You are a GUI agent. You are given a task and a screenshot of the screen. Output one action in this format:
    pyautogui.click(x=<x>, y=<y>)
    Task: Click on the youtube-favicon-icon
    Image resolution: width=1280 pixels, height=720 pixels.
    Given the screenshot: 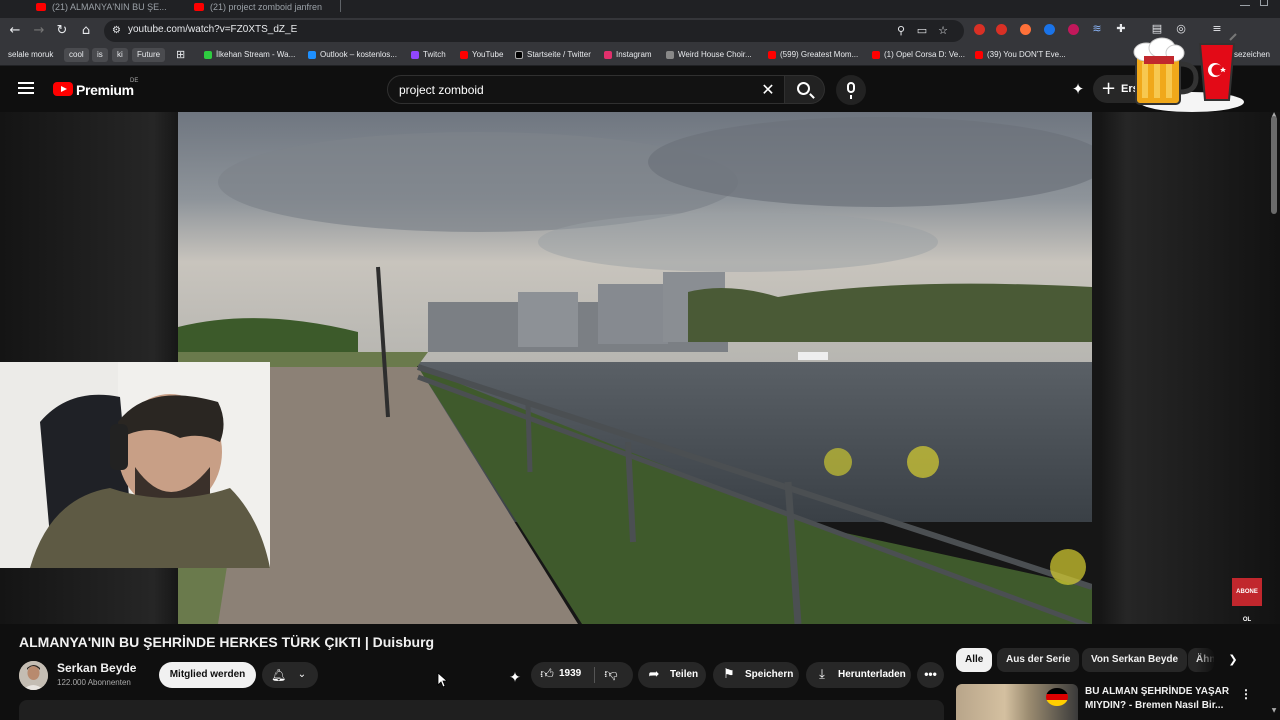 What is the action you would take?
    pyautogui.click(x=41, y=7)
    